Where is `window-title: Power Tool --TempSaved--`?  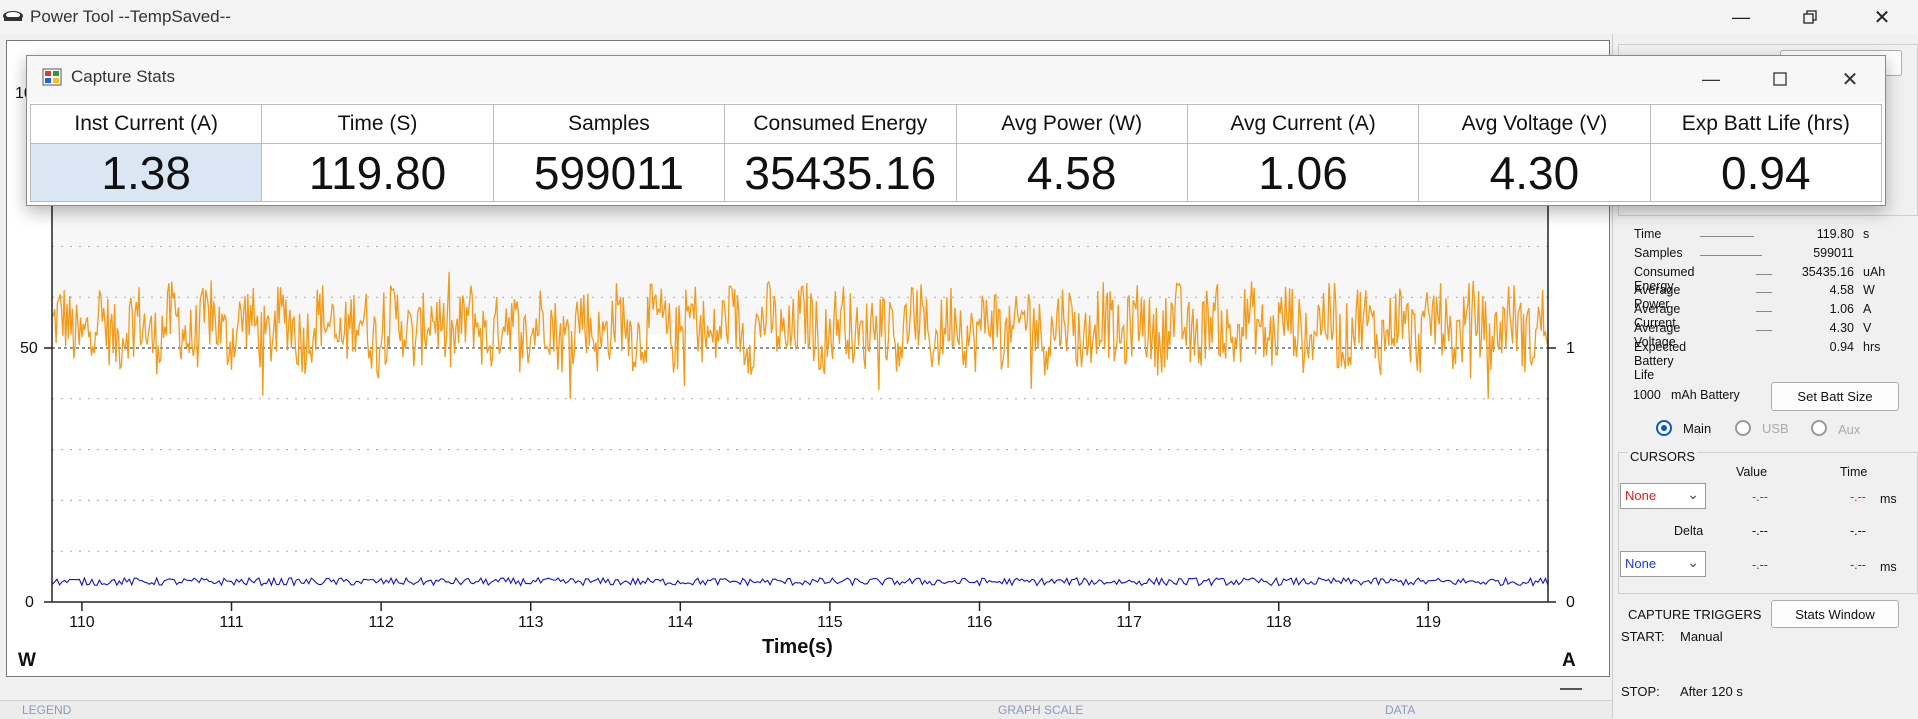 window-title: Power Tool --TempSaved-- is located at coordinates (130, 16).